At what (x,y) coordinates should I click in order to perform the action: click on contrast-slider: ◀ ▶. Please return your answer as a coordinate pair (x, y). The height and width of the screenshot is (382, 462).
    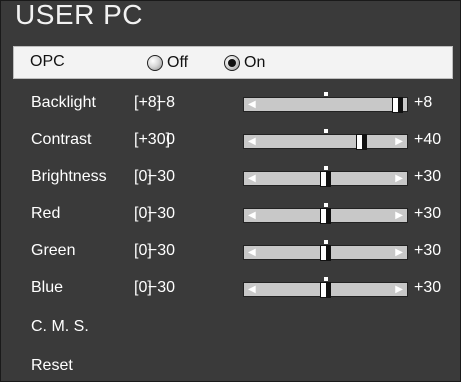
    Looking at the image, I should click on (325, 139).